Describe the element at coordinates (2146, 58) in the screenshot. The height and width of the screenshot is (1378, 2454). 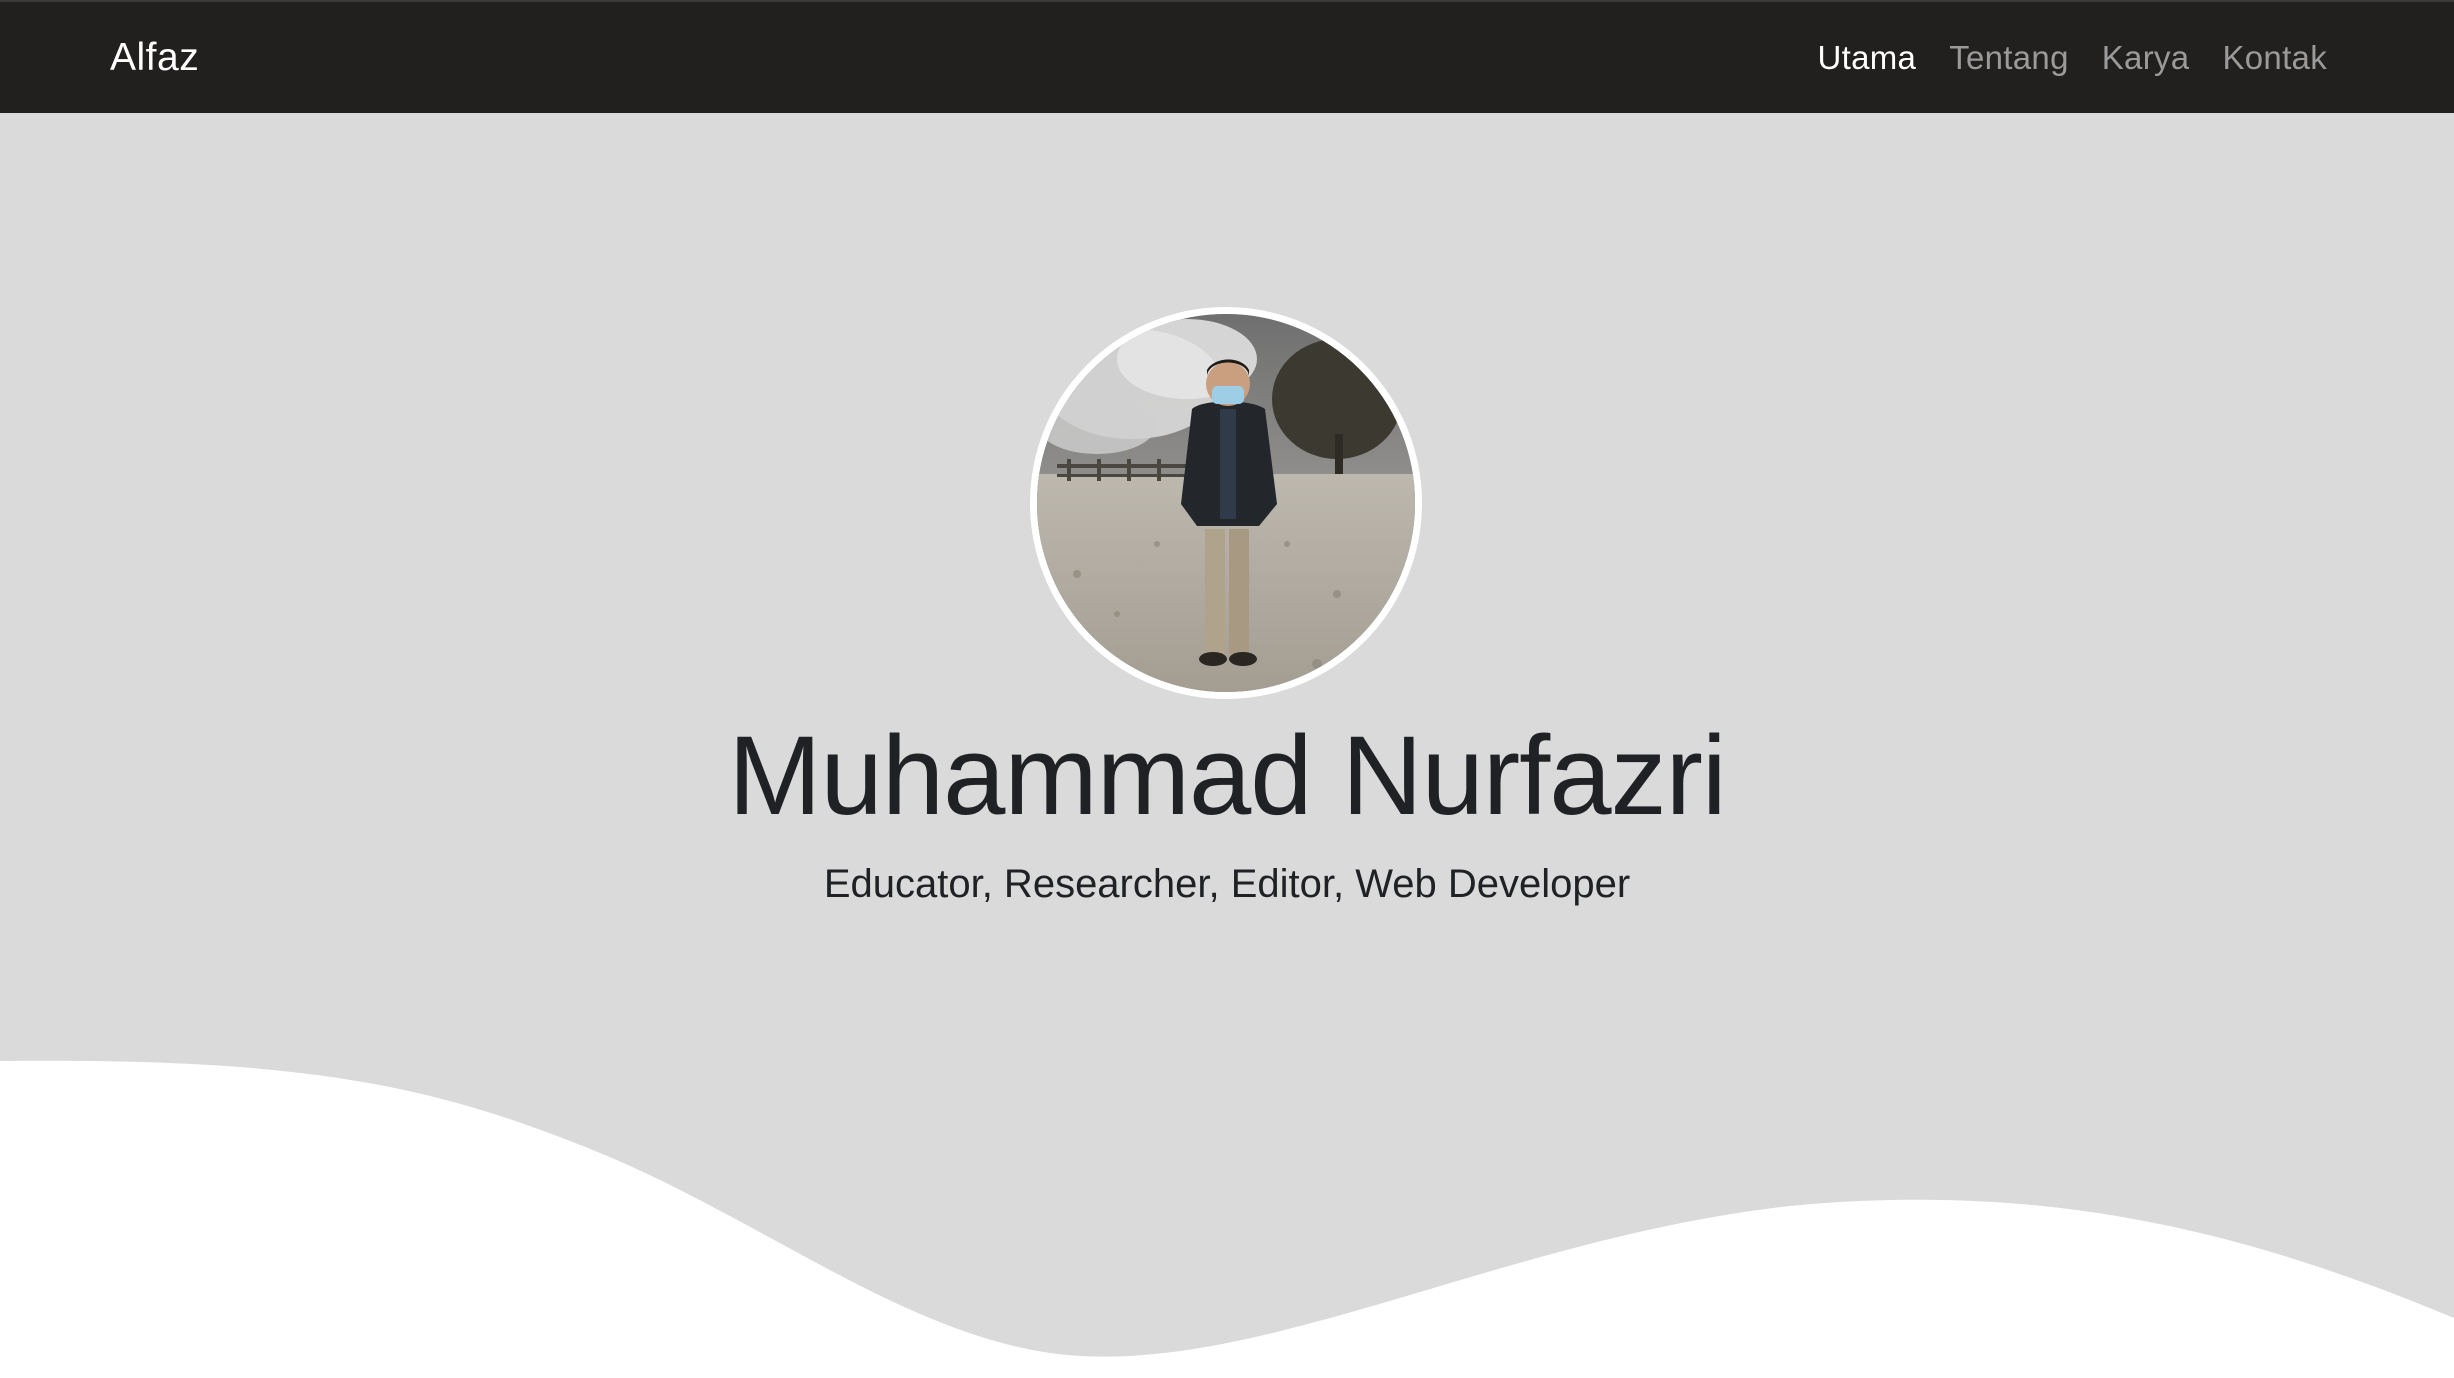
I see `nav-link-karya: Karya` at that location.